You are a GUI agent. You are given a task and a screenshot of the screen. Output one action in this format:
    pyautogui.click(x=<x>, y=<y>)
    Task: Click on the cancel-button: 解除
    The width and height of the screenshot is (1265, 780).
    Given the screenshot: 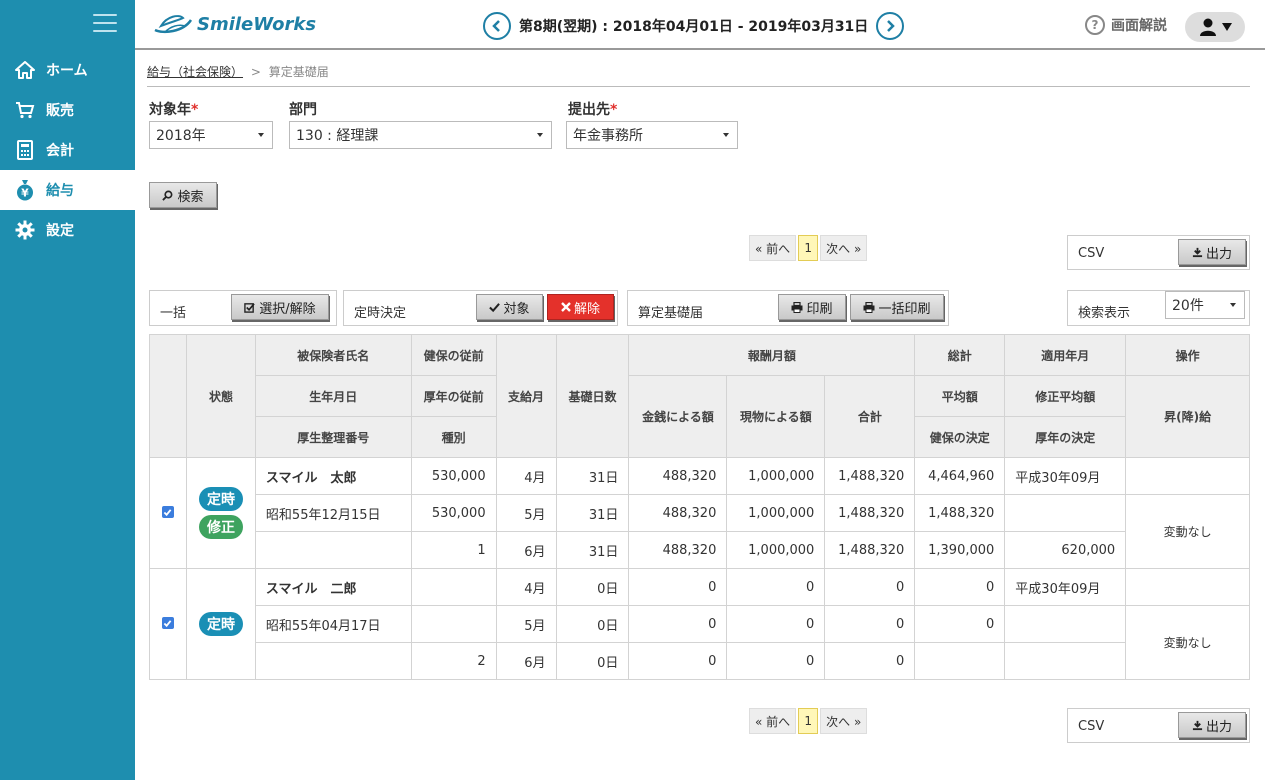 What is the action you would take?
    pyautogui.click(x=580, y=307)
    